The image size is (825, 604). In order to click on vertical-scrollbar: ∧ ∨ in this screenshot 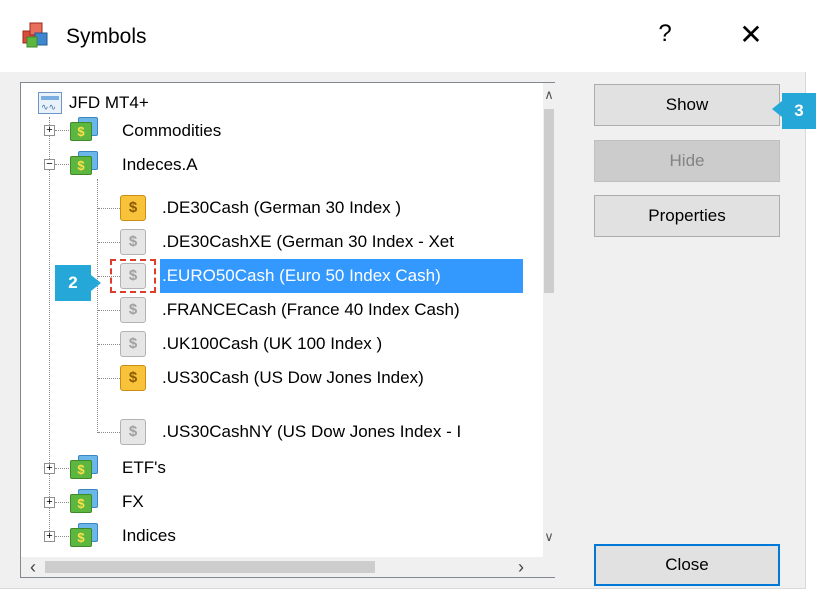, I will do `click(549, 320)`.